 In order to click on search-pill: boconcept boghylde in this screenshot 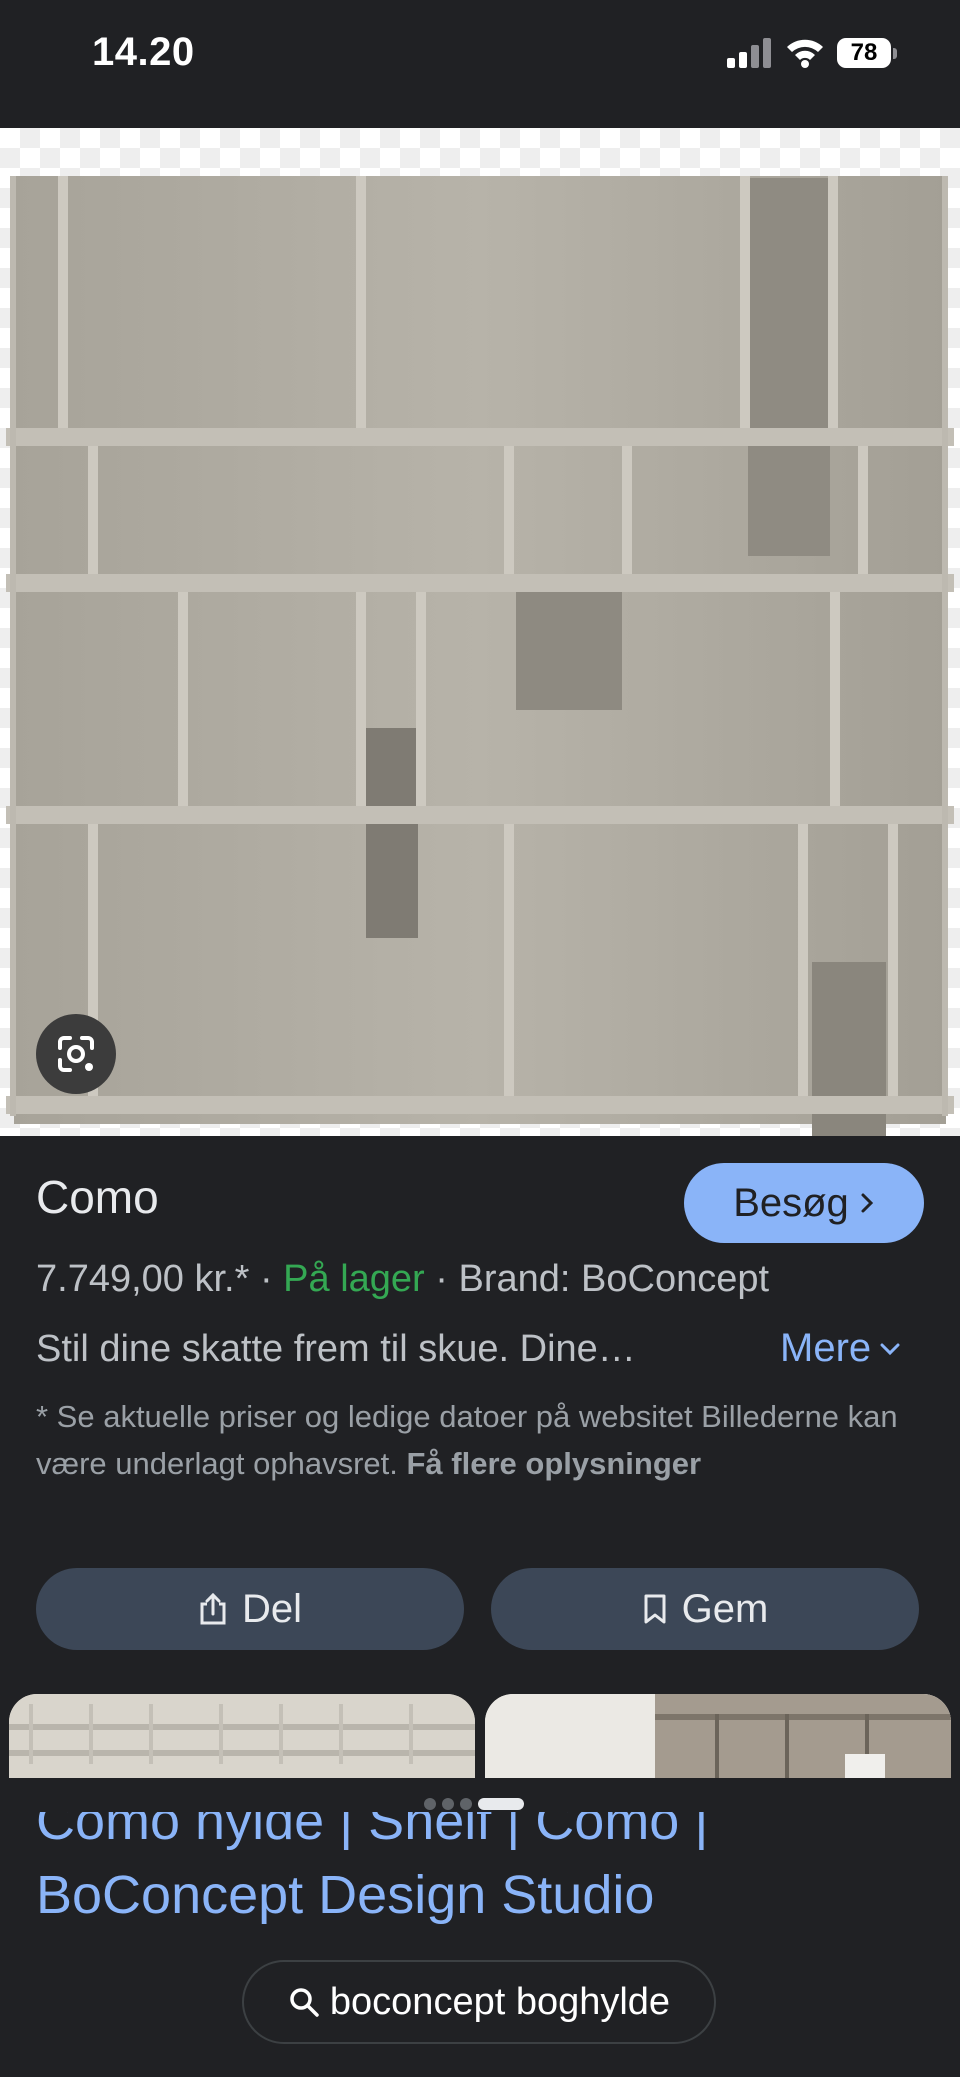, I will do `click(479, 2002)`.